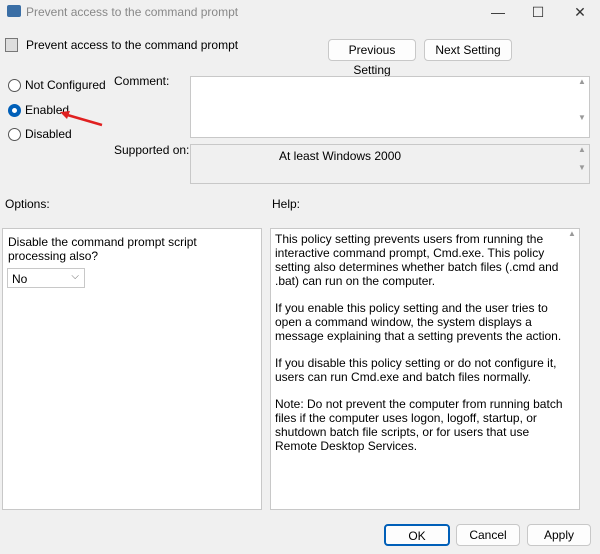 Image resolution: width=600 pixels, height=554 pixels. What do you see at coordinates (538, 13) in the screenshot?
I see `maximize-button: ☐` at bounding box center [538, 13].